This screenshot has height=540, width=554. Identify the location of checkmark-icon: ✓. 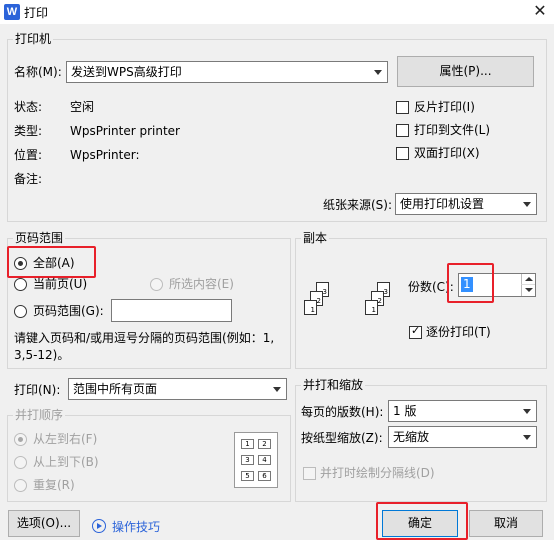
(416, 330).